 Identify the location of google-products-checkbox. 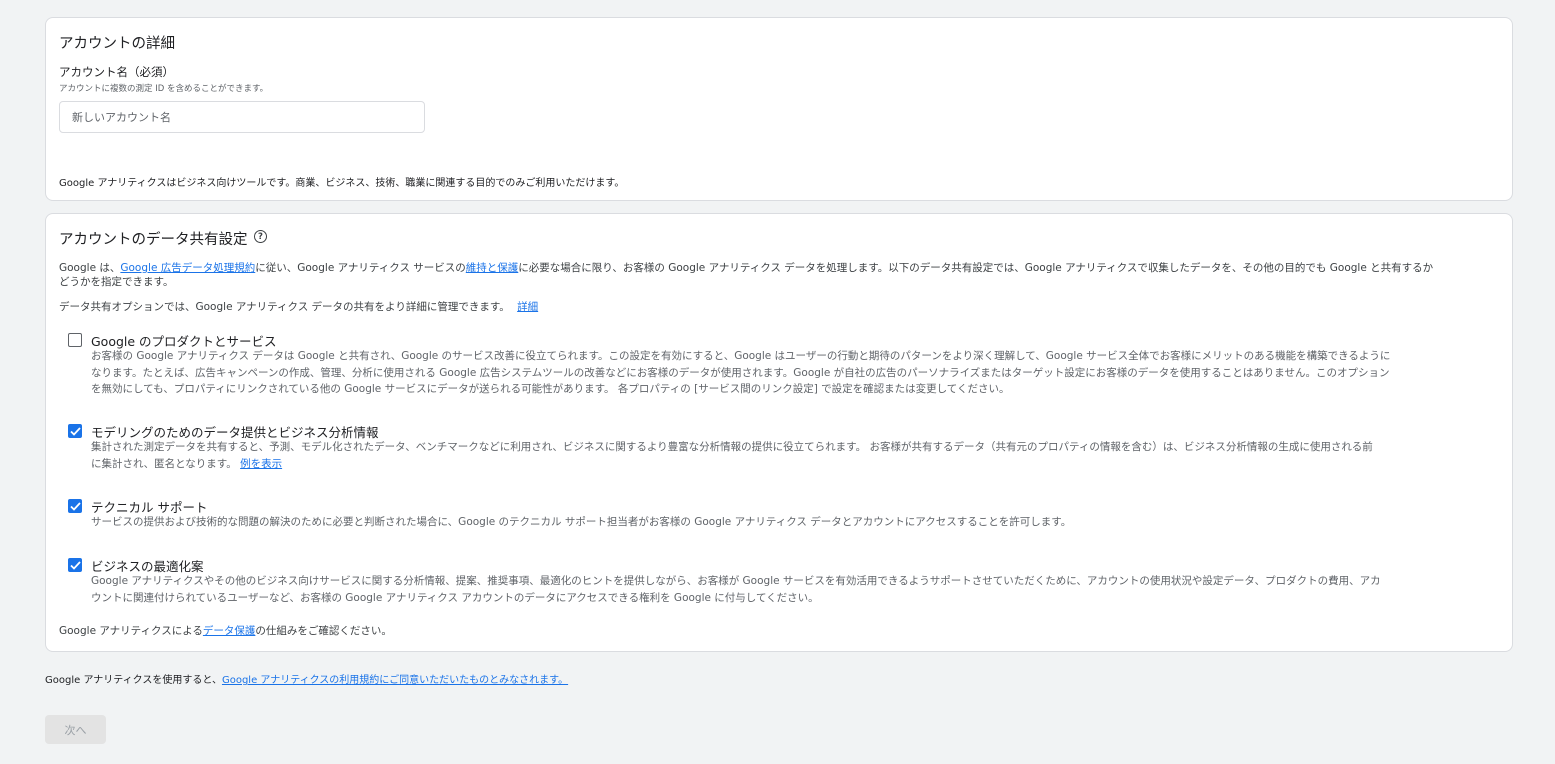
(75, 340).